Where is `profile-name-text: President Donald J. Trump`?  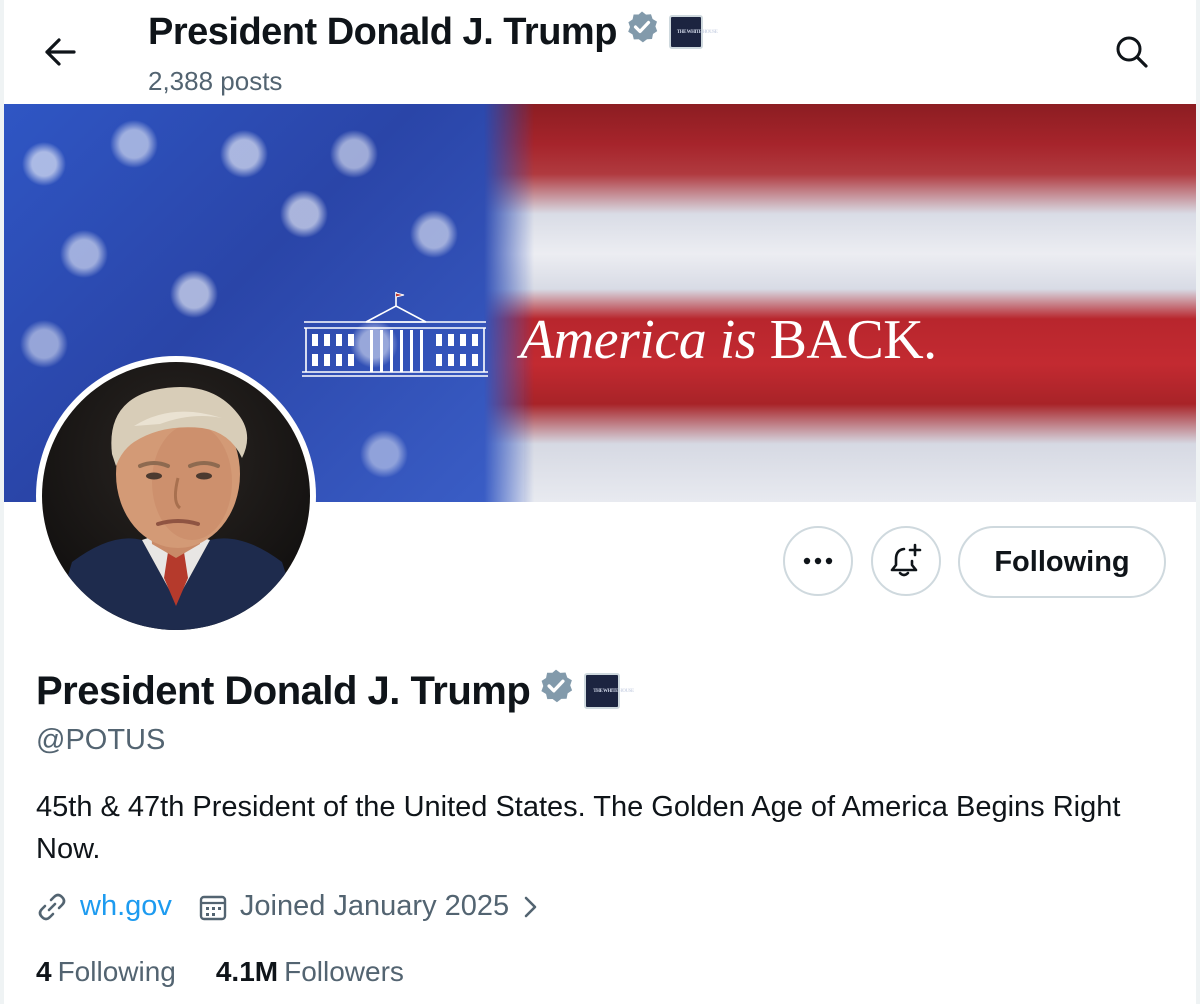
profile-name-text: President Donald J. Trump is located at coordinates (283, 690).